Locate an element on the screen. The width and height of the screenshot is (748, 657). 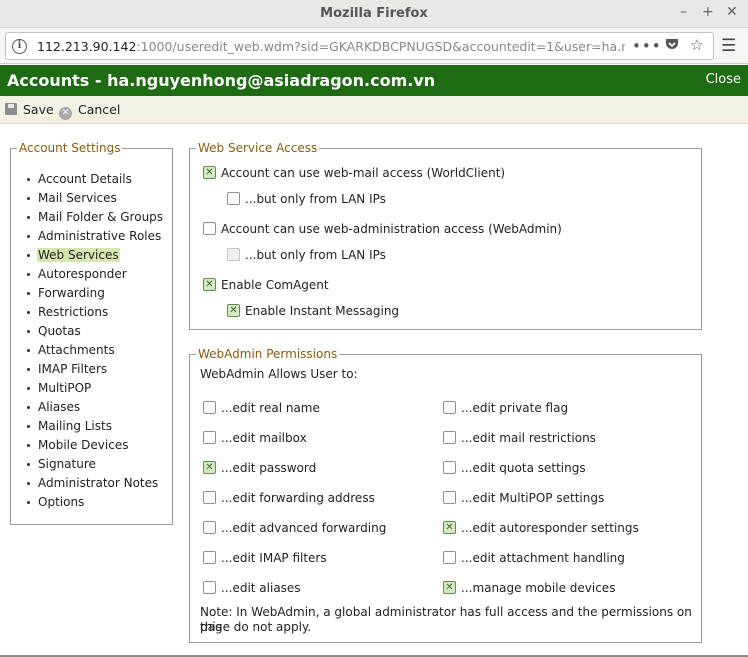
perm-edit-real-name-label: ...edit real name is located at coordinates (270, 408).